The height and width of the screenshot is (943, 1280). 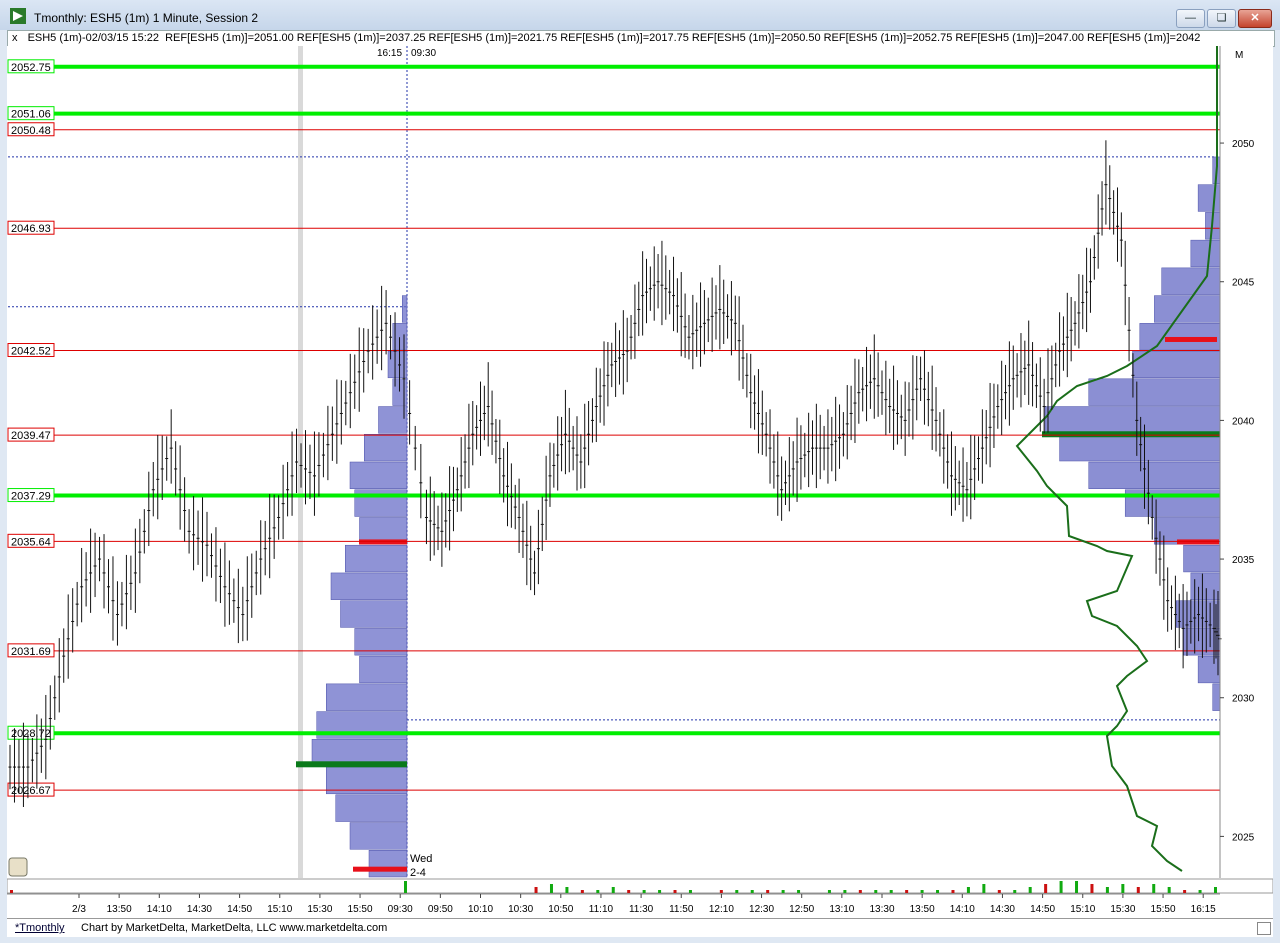 I want to click on time-axis-label: 15:30, so click(x=1122, y=909).